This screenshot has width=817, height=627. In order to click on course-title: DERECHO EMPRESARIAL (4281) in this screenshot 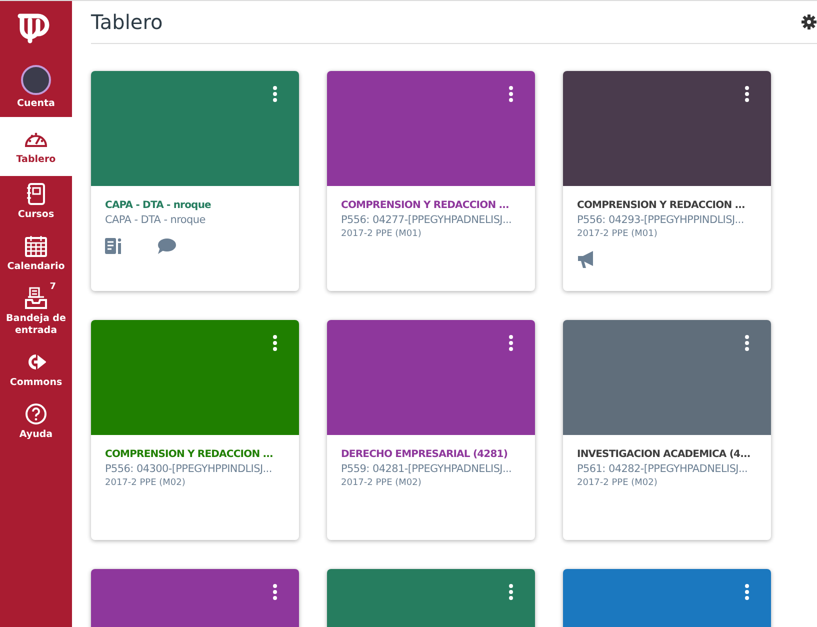, I will do `click(424, 454)`.